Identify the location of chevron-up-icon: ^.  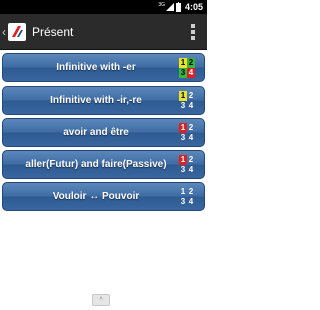
(101, 300).